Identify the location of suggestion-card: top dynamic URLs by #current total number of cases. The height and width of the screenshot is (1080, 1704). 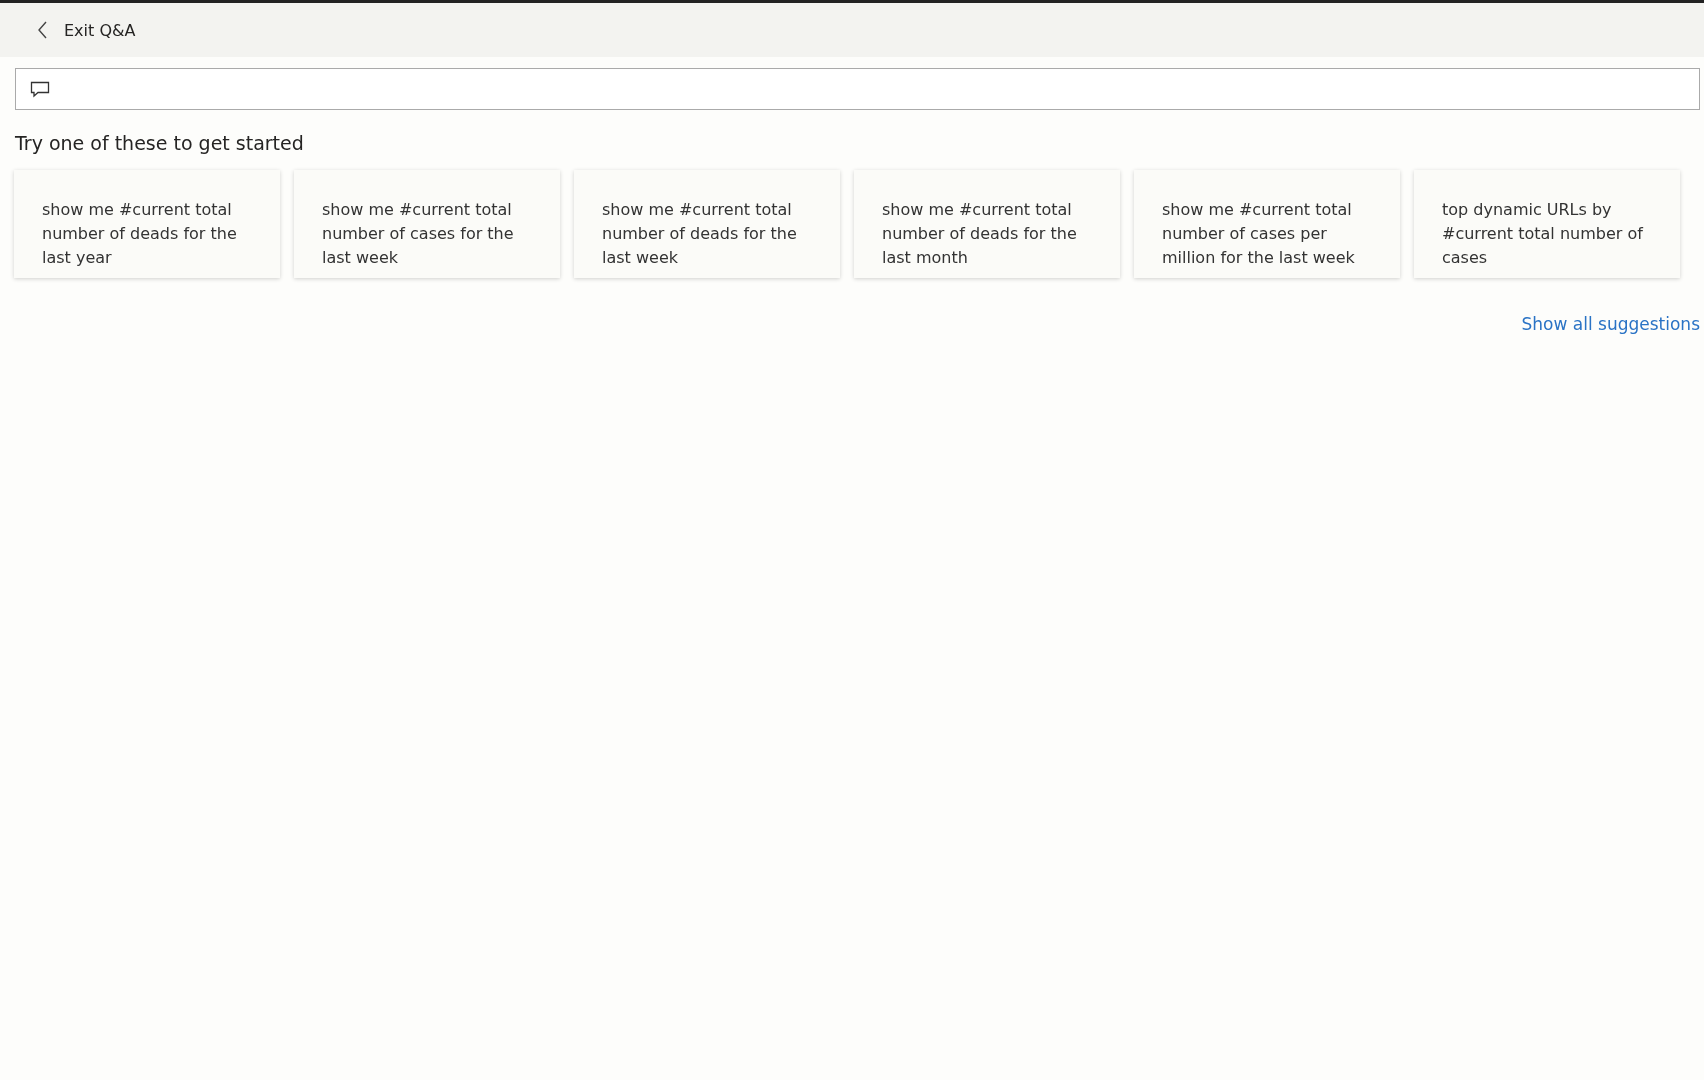
(1547, 224).